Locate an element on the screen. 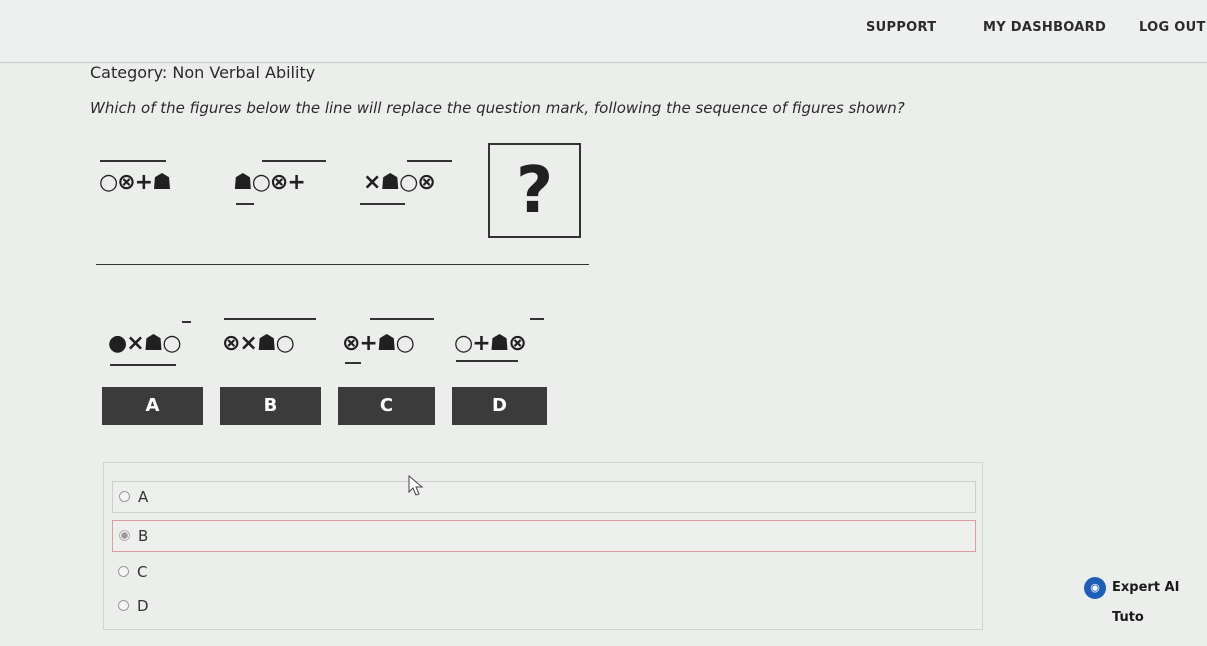 This screenshot has height=646, width=1207. problem-figure-3: ×☗○⊗ is located at coordinates (399, 182).